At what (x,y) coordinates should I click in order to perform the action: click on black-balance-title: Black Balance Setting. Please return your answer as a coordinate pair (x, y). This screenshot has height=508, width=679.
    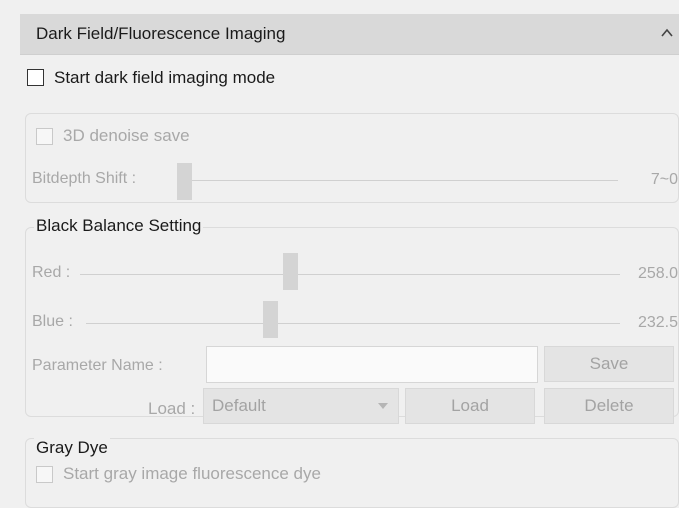
    Looking at the image, I should click on (119, 226).